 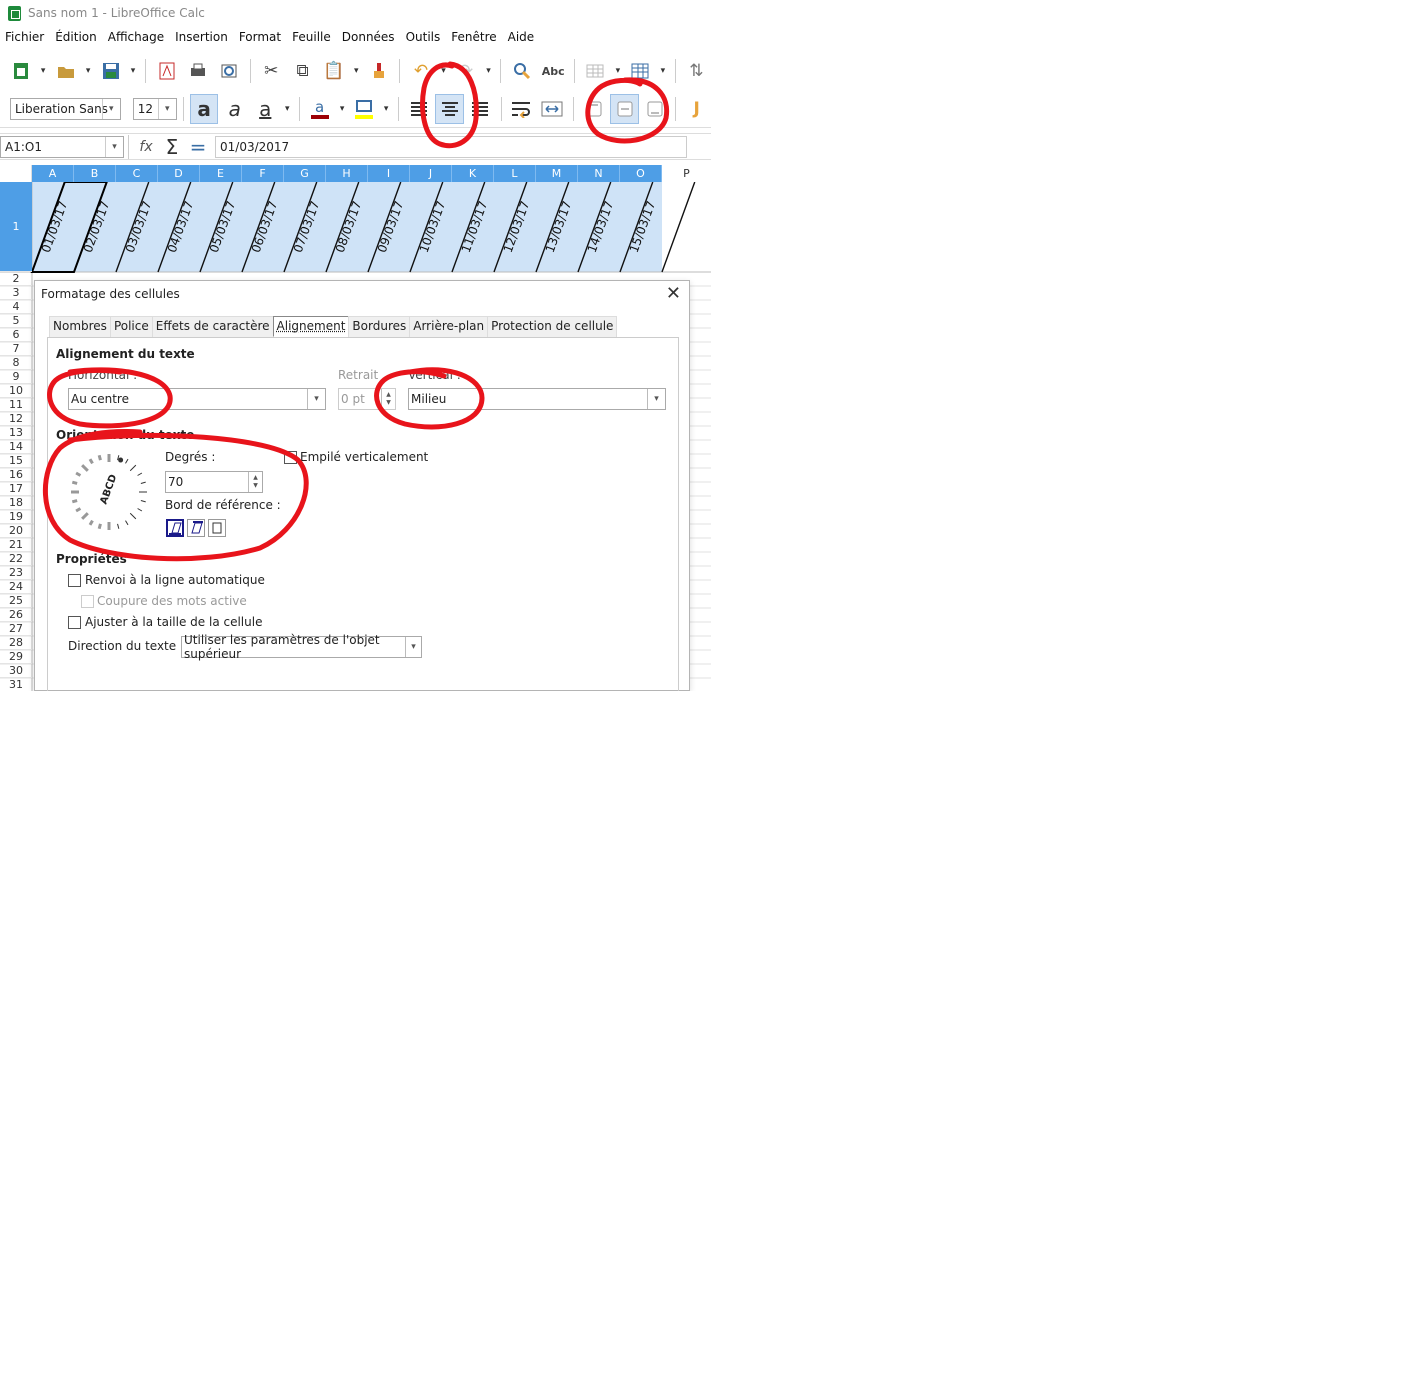 I want to click on highlight-dropdown-icon: ▾, so click(x=385, y=109).